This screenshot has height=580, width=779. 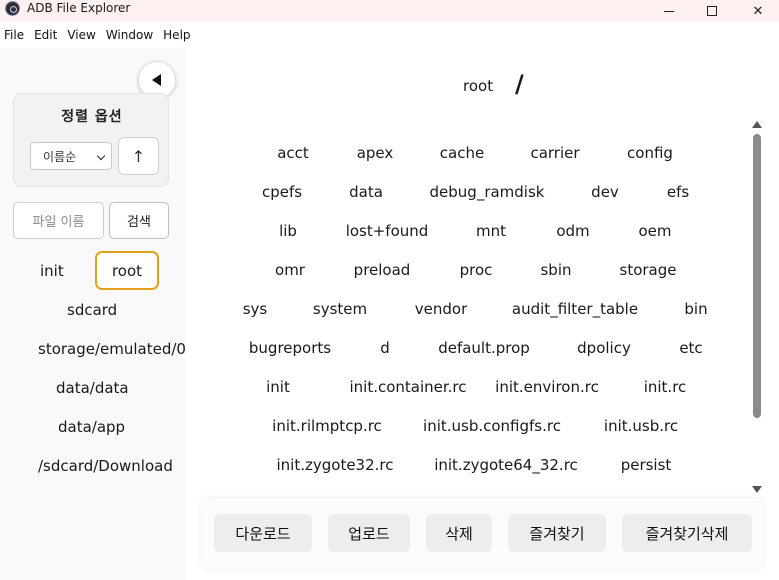 I want to click on filename-input: 파일 이름, so click(x=58, y=220).